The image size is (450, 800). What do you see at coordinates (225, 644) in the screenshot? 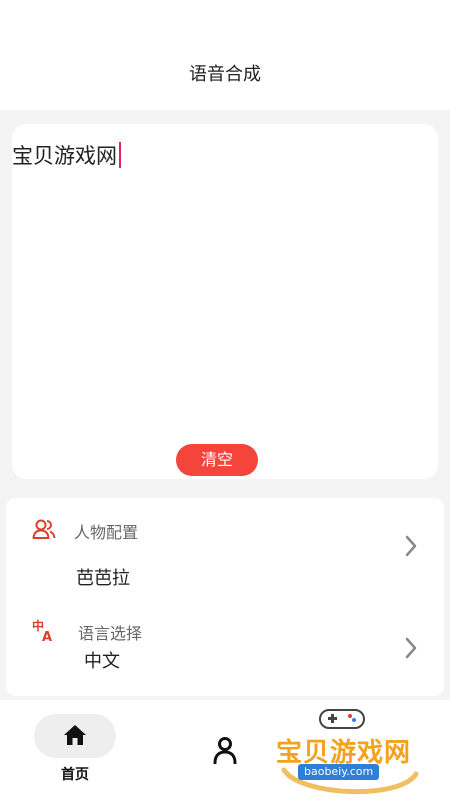
I see `language-select-row: 中 A 语言选择 中文` at bounding box center [225, 644].